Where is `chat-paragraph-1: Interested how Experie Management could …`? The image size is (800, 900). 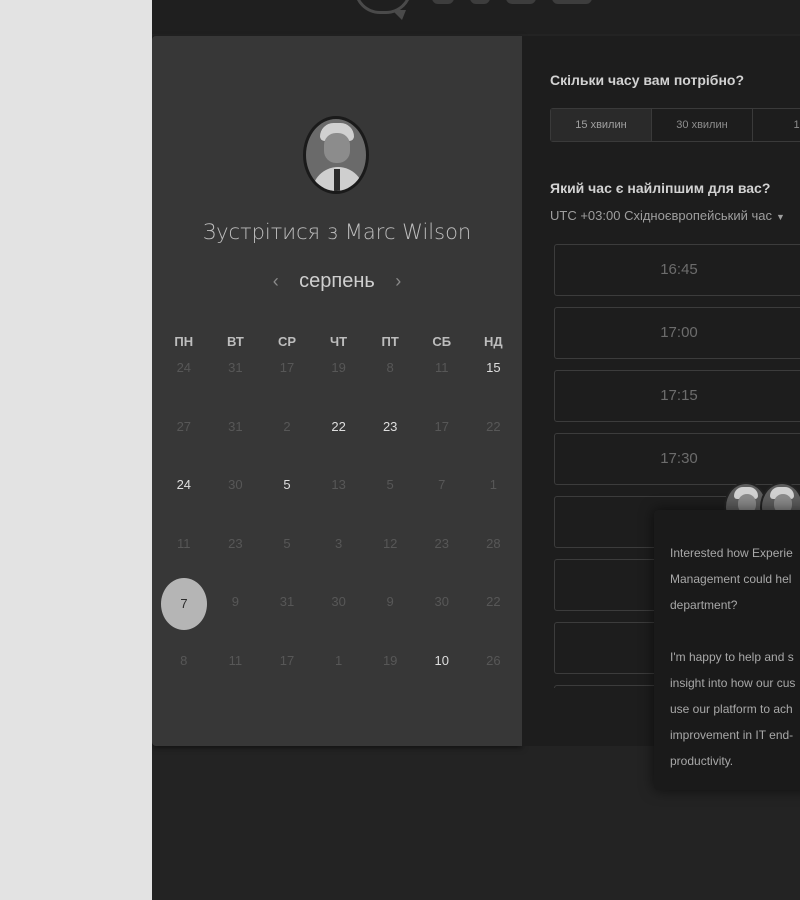 chat-paragraph-1: Interested how Experie Management could … is located at coordinates (735, 579).